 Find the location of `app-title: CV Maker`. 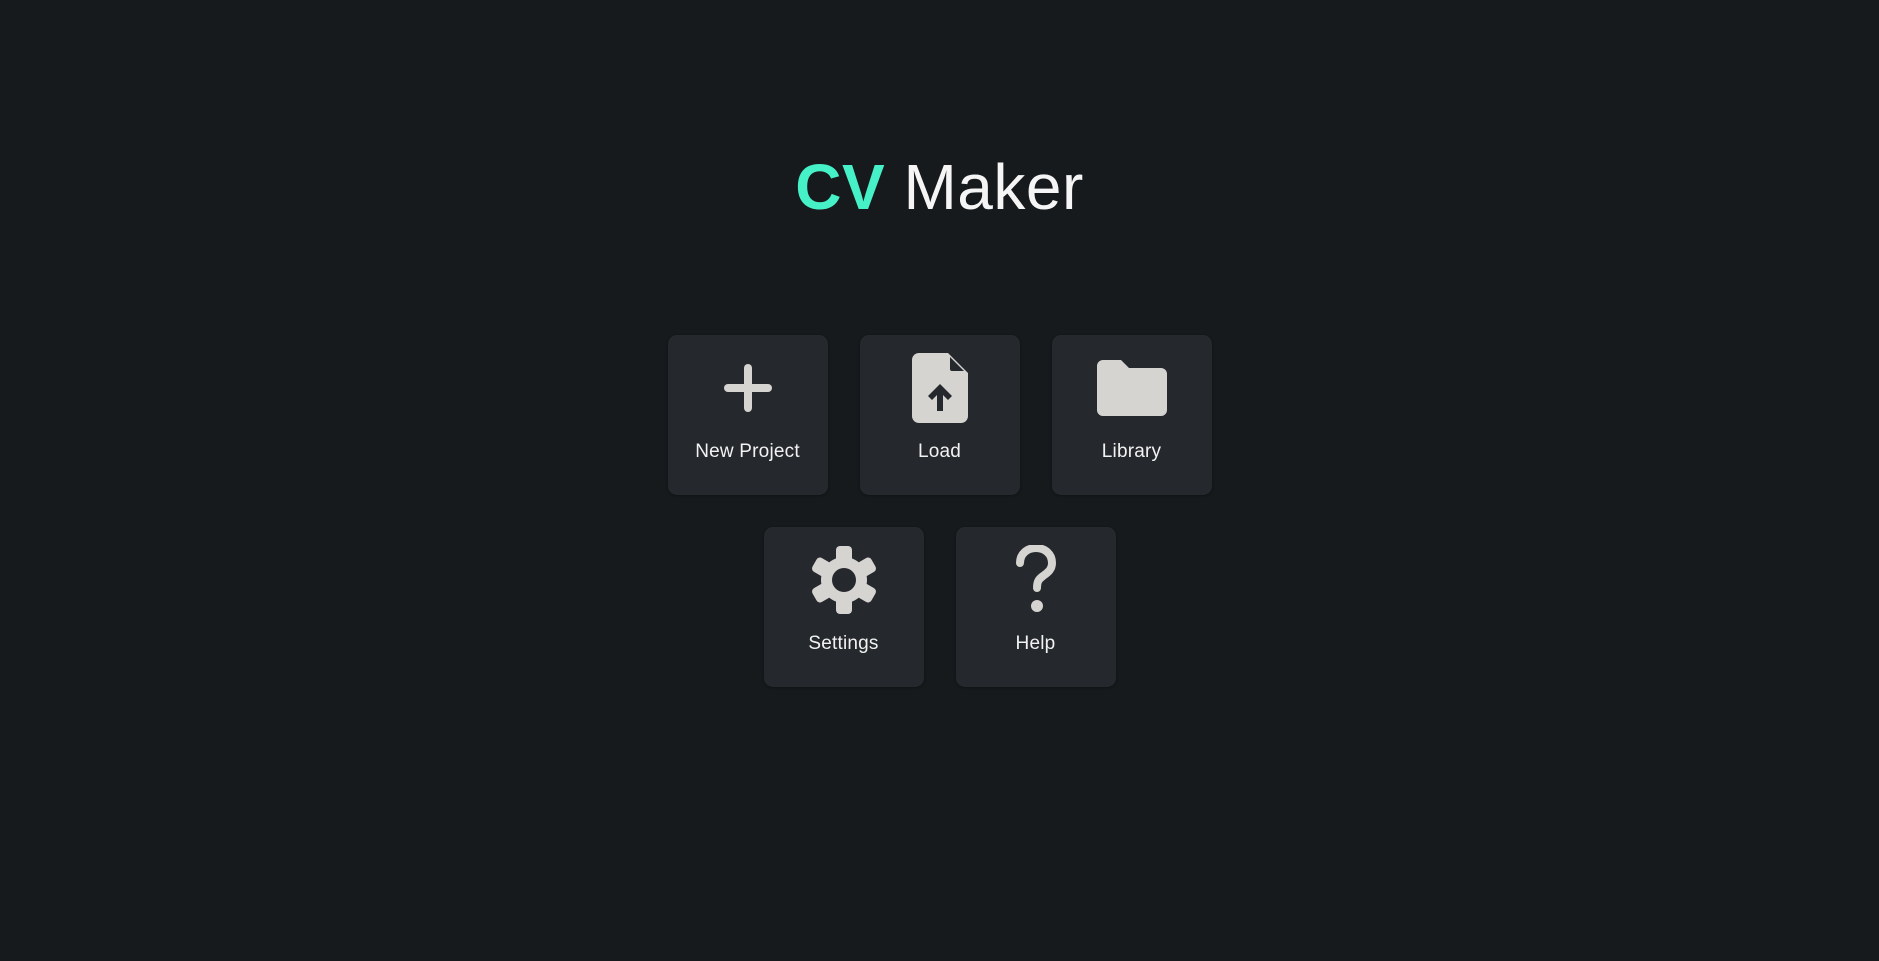

app-title: CV Maker is located at coordinates (939, 187).